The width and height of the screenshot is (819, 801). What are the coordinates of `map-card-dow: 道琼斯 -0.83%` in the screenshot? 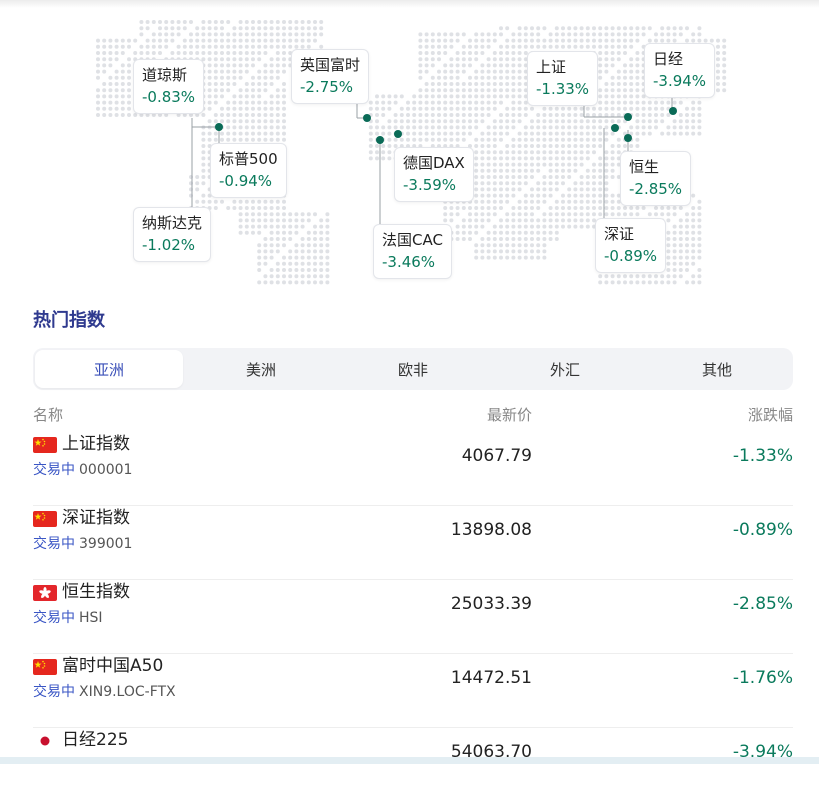 It's located at (169, 86).